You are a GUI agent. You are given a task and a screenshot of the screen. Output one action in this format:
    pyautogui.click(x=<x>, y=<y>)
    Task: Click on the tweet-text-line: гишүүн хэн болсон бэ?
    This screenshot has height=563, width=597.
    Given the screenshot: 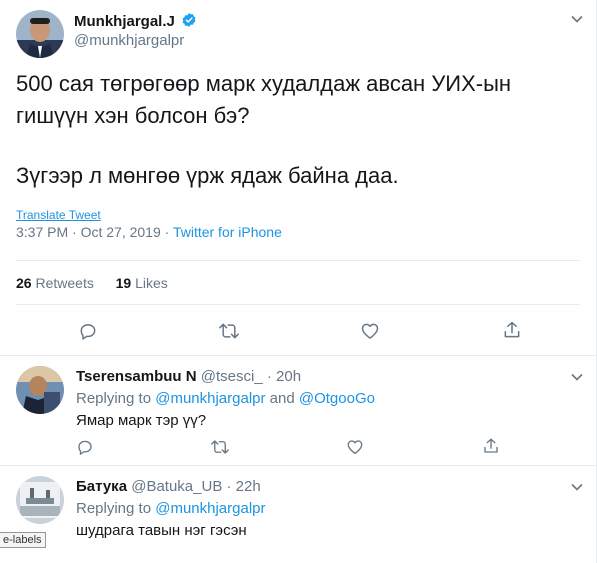 What is the action you would take?
    pyautogui.click(x=133, y=115)
    